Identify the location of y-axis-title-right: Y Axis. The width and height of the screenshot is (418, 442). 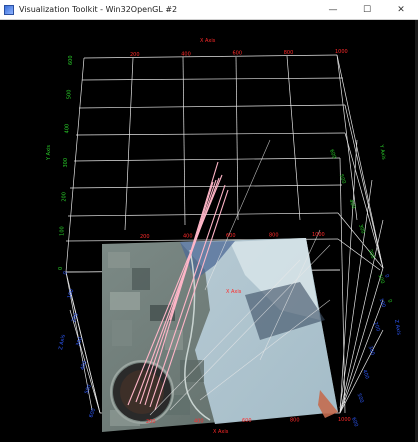
(382, 151).